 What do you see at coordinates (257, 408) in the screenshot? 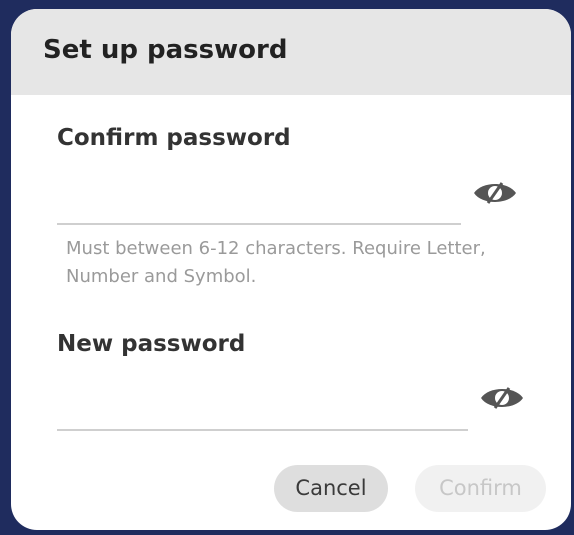
I see `new-password-input` at bounding box center [257, 408].